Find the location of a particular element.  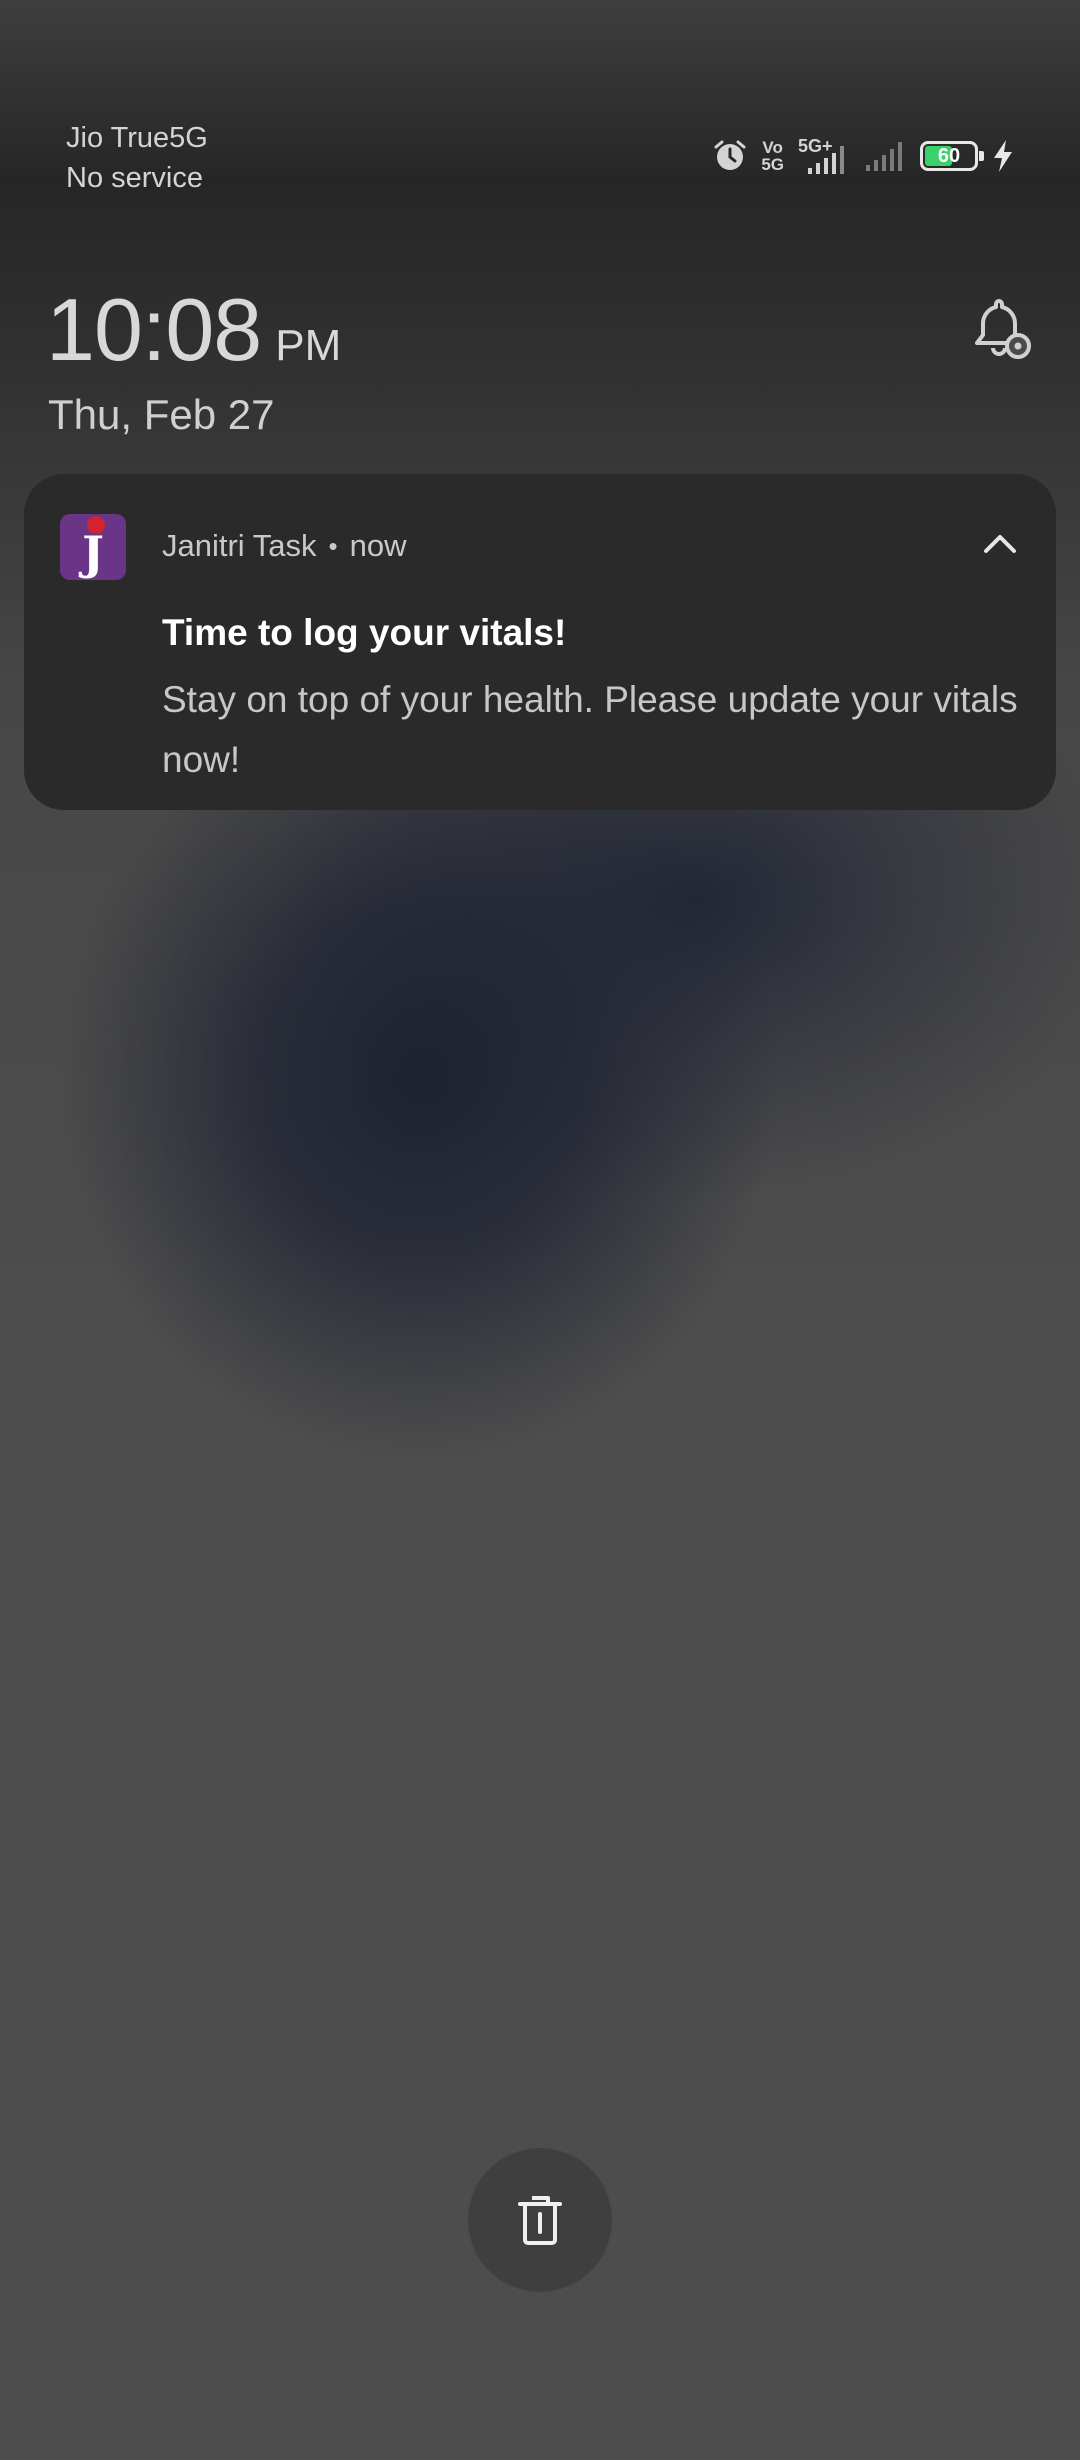

carrier-name: Jio True5G is located at coordinates (137, 138).